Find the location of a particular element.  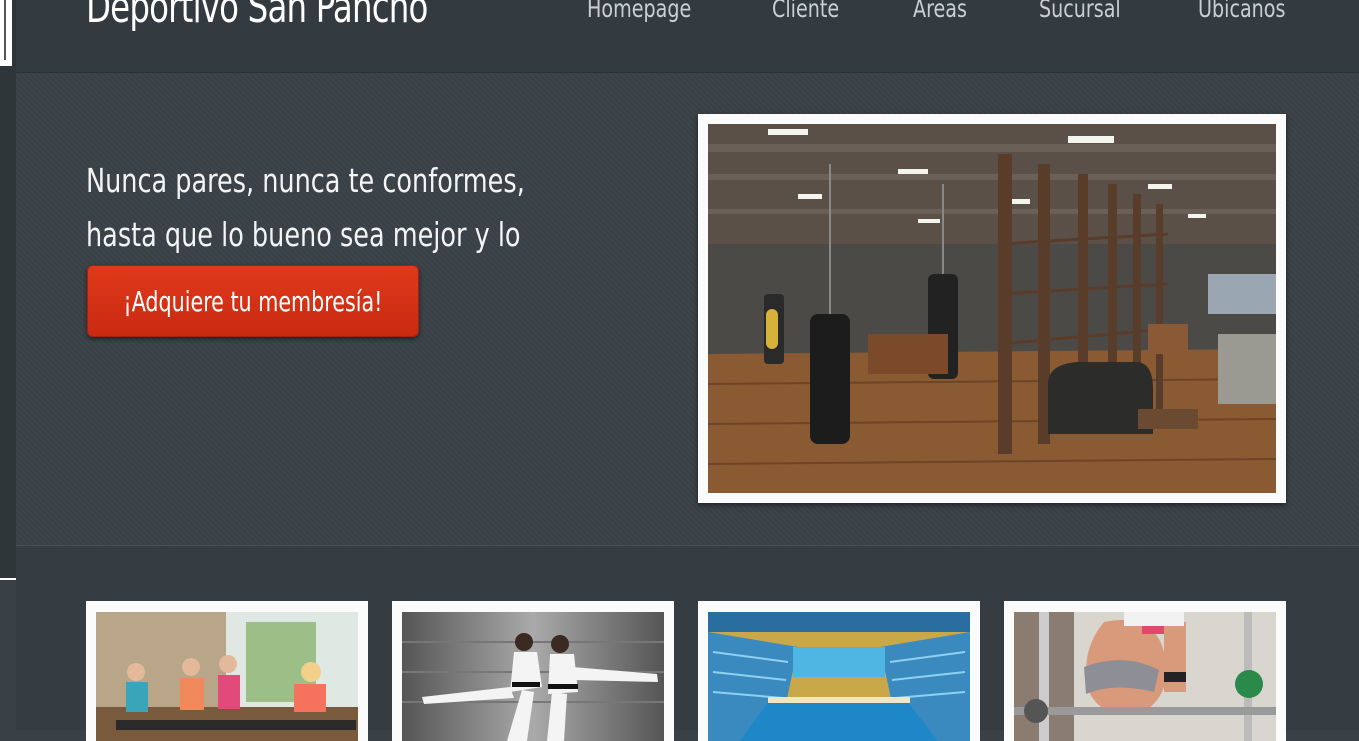

gallery-item-yoga is located at coordinates (227, 671).